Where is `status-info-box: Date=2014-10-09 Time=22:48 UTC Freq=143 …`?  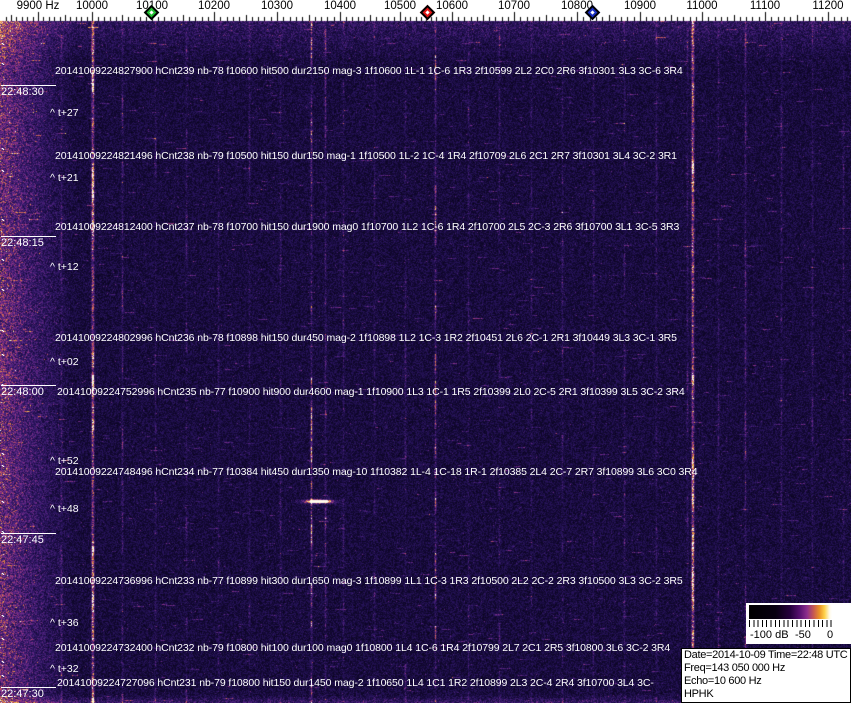 status-info-box: Date=2014-10-09 Time=22:48 UTC Freq=143 … is located at coordinates (766, 675).